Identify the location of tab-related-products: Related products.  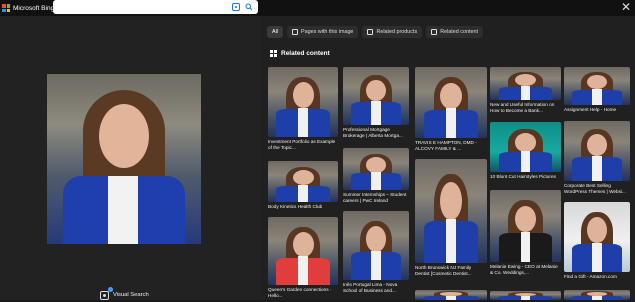
(392, 32).